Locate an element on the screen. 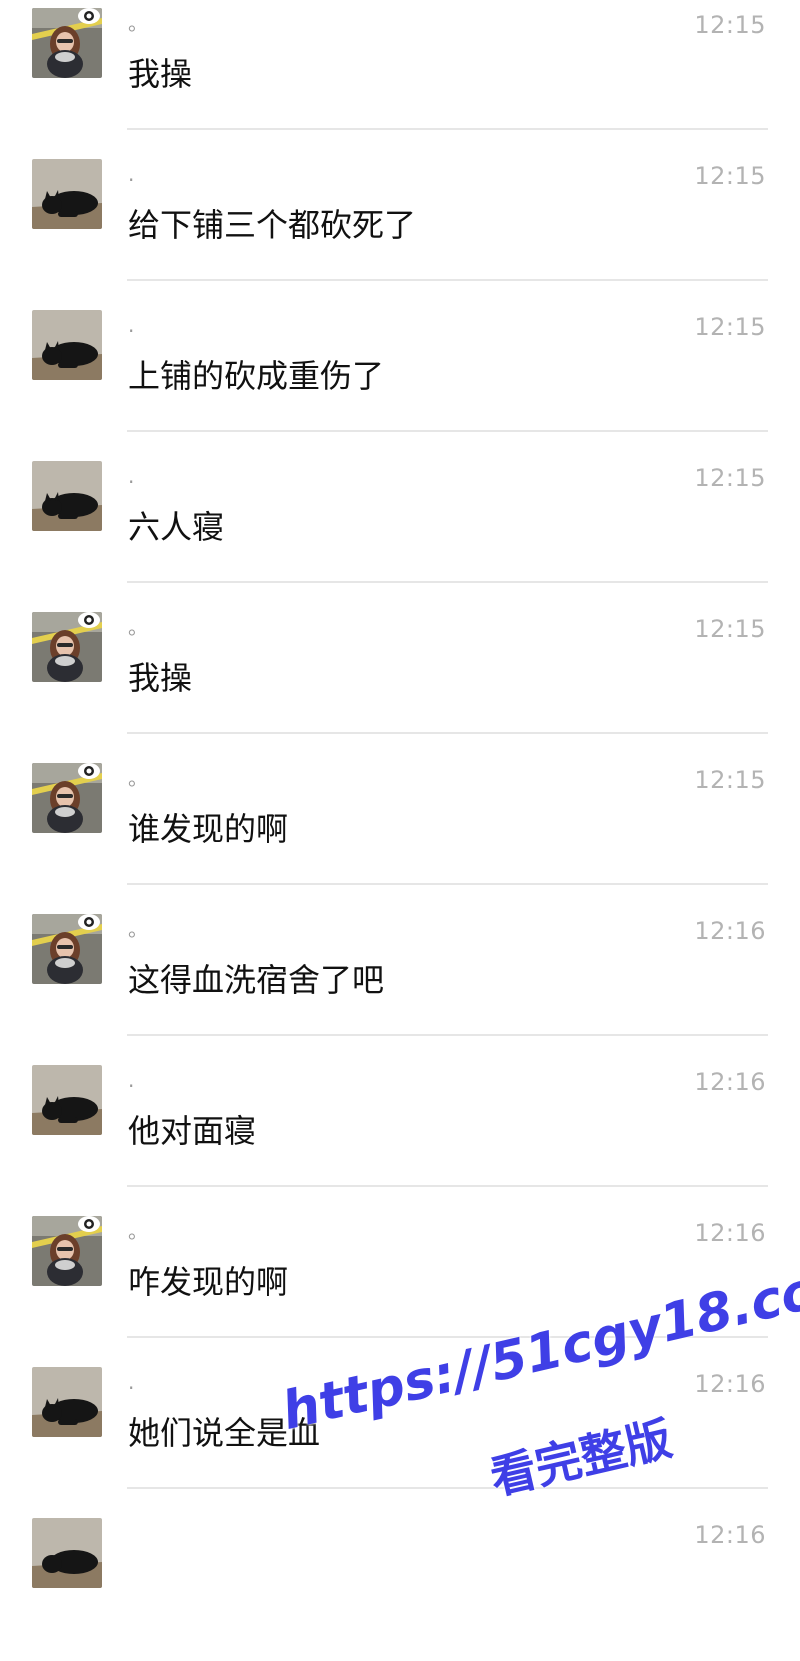  chat-message-row: 12:16 is located at coordinates (400, 1585).